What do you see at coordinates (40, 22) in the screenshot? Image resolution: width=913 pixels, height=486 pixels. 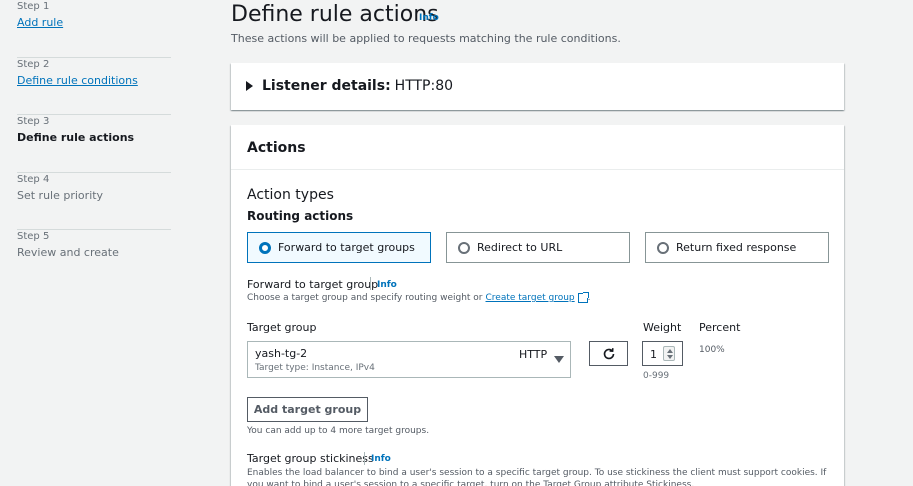 I see `step-link-add-rule: Add rule` at bounding box center [40, 22].